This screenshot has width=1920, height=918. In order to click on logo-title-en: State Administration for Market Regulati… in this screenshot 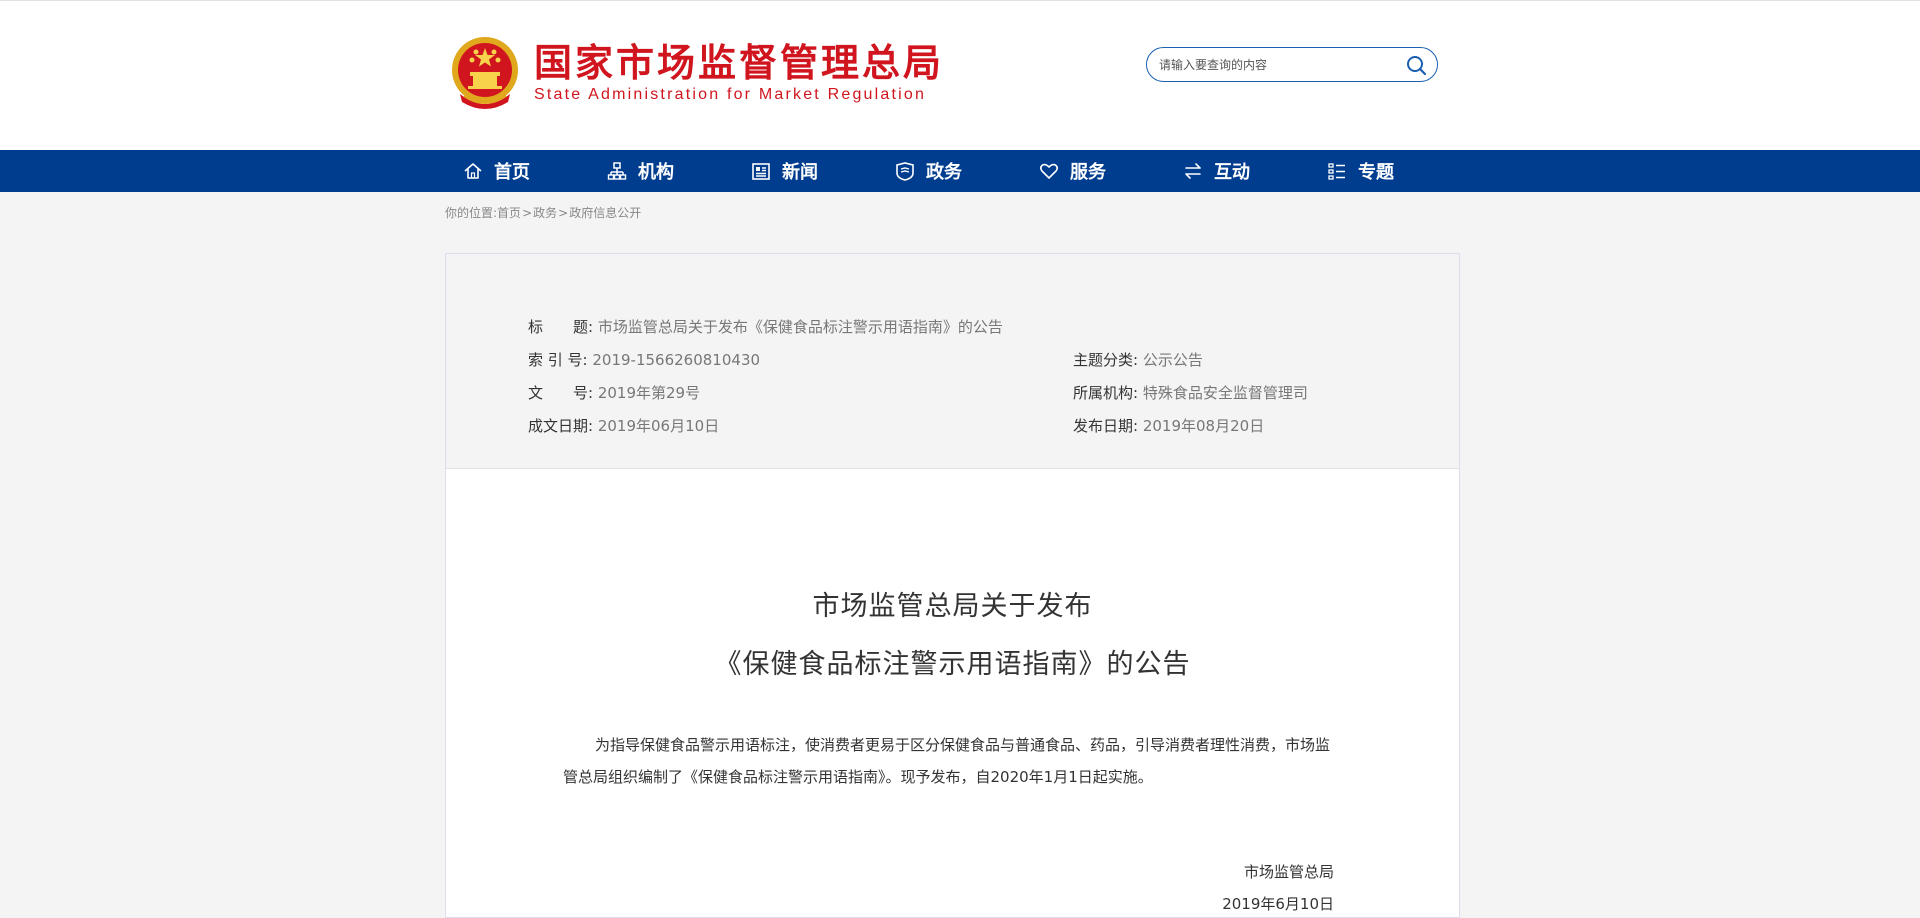, I will do `click(730, 94)`.